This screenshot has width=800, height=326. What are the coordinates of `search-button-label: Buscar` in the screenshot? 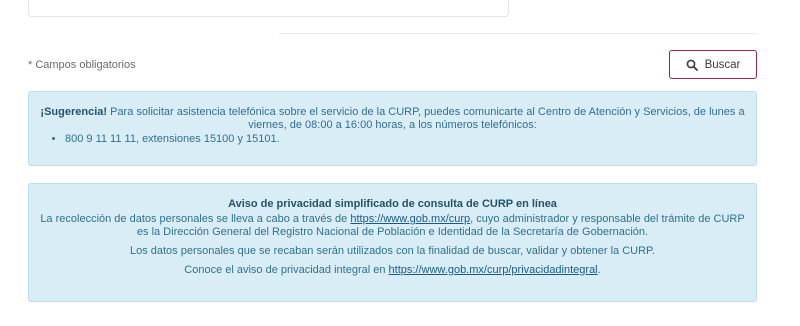 It's located at (722, 64).